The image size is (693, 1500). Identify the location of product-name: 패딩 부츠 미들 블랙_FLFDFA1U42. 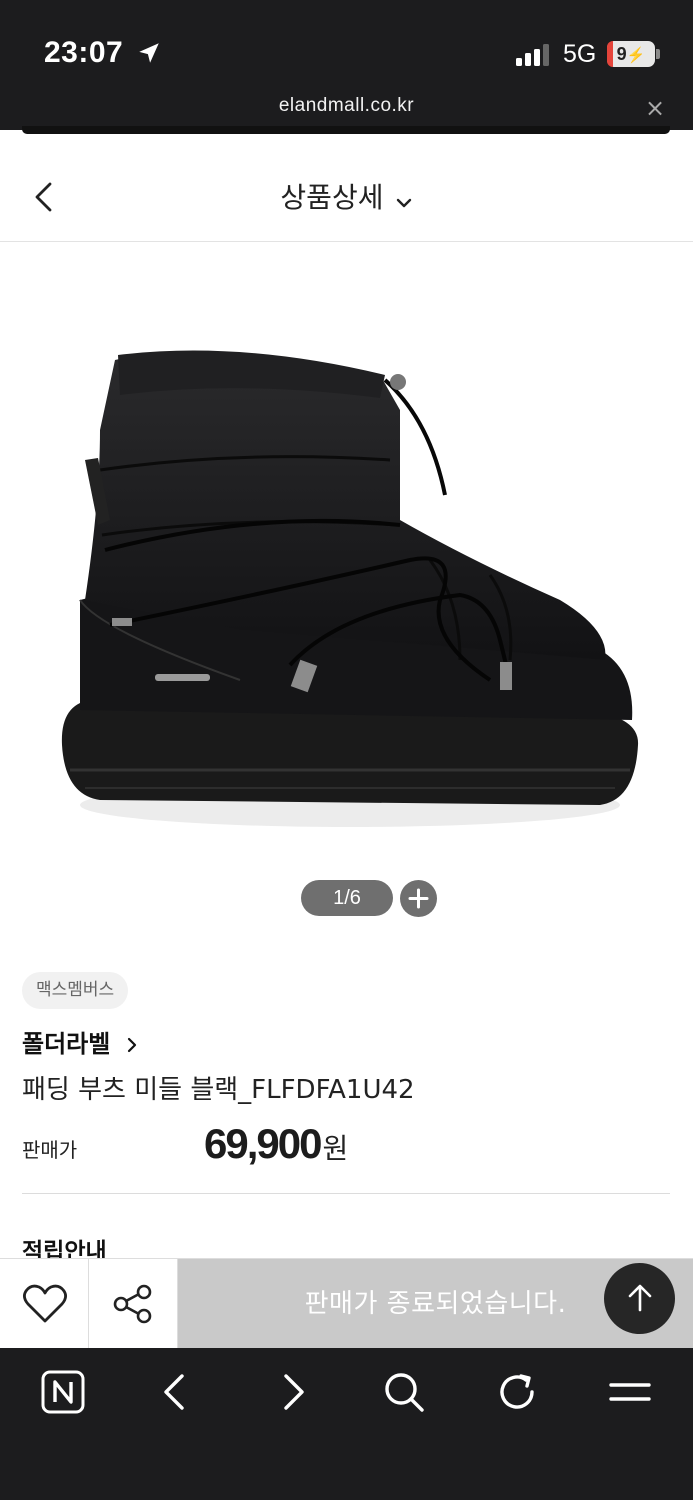
(218, 1090).